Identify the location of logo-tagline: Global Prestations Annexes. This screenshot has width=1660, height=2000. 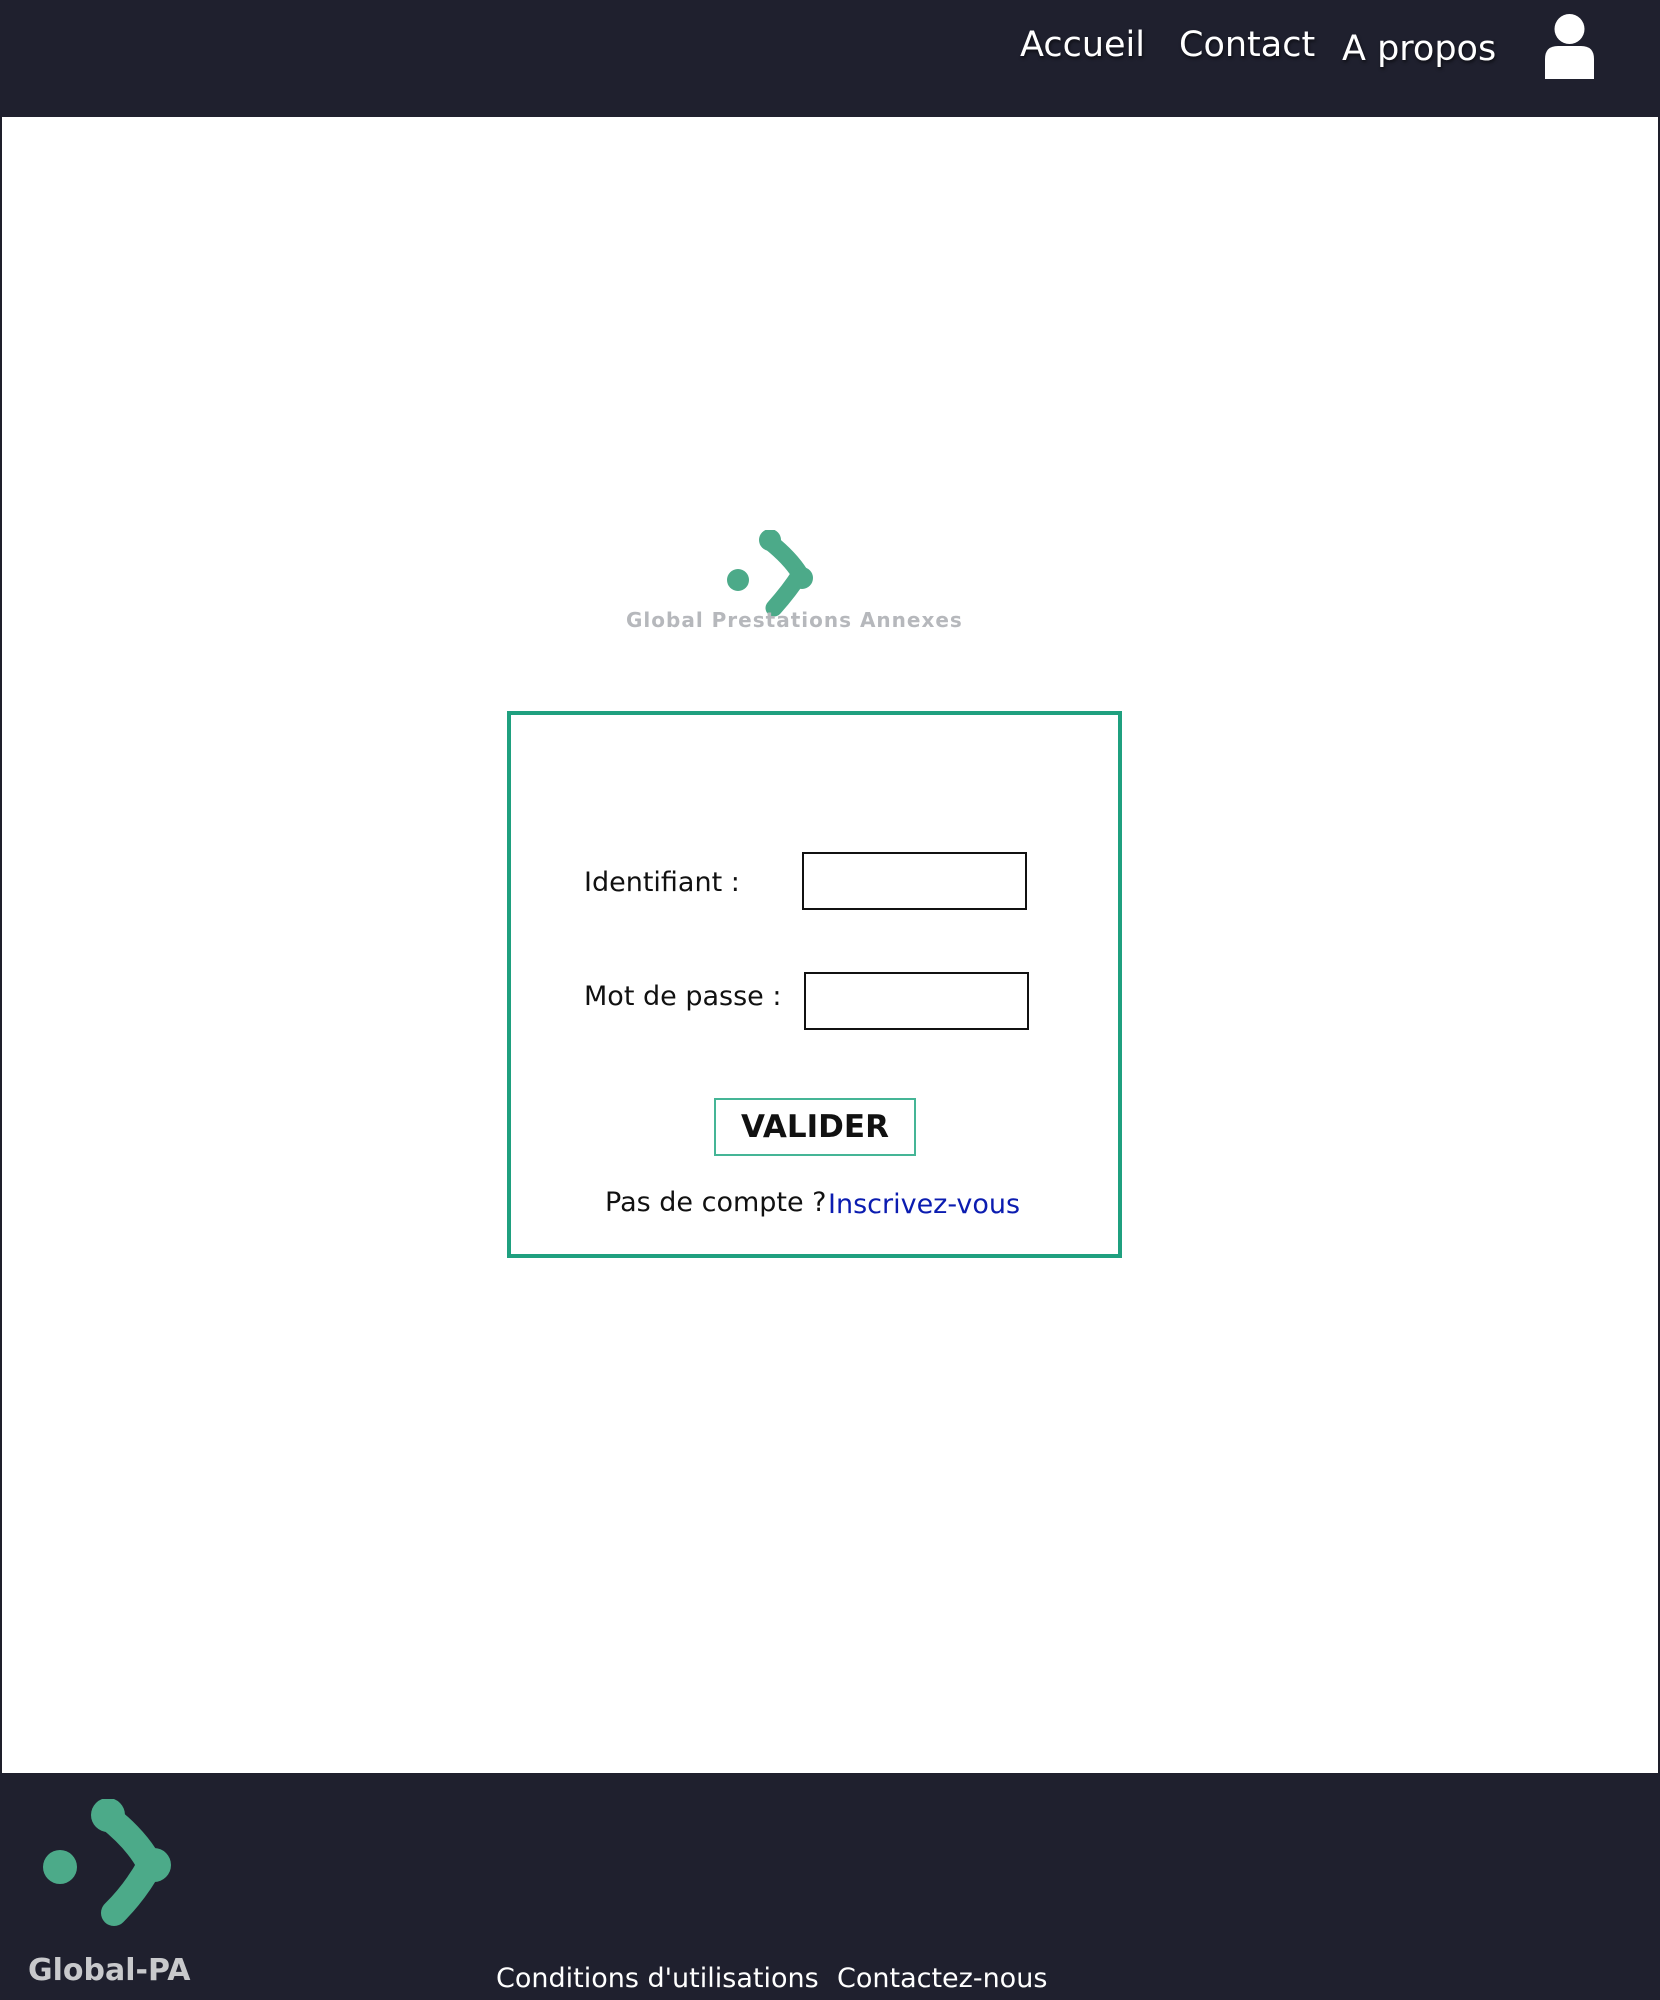
(794, 620).